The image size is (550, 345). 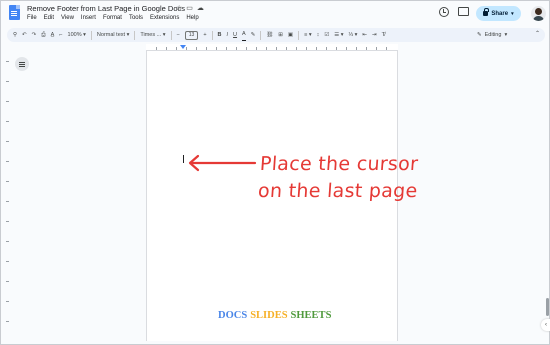 I want to click on zoom-value: 100%, so click(x=74, y=35).